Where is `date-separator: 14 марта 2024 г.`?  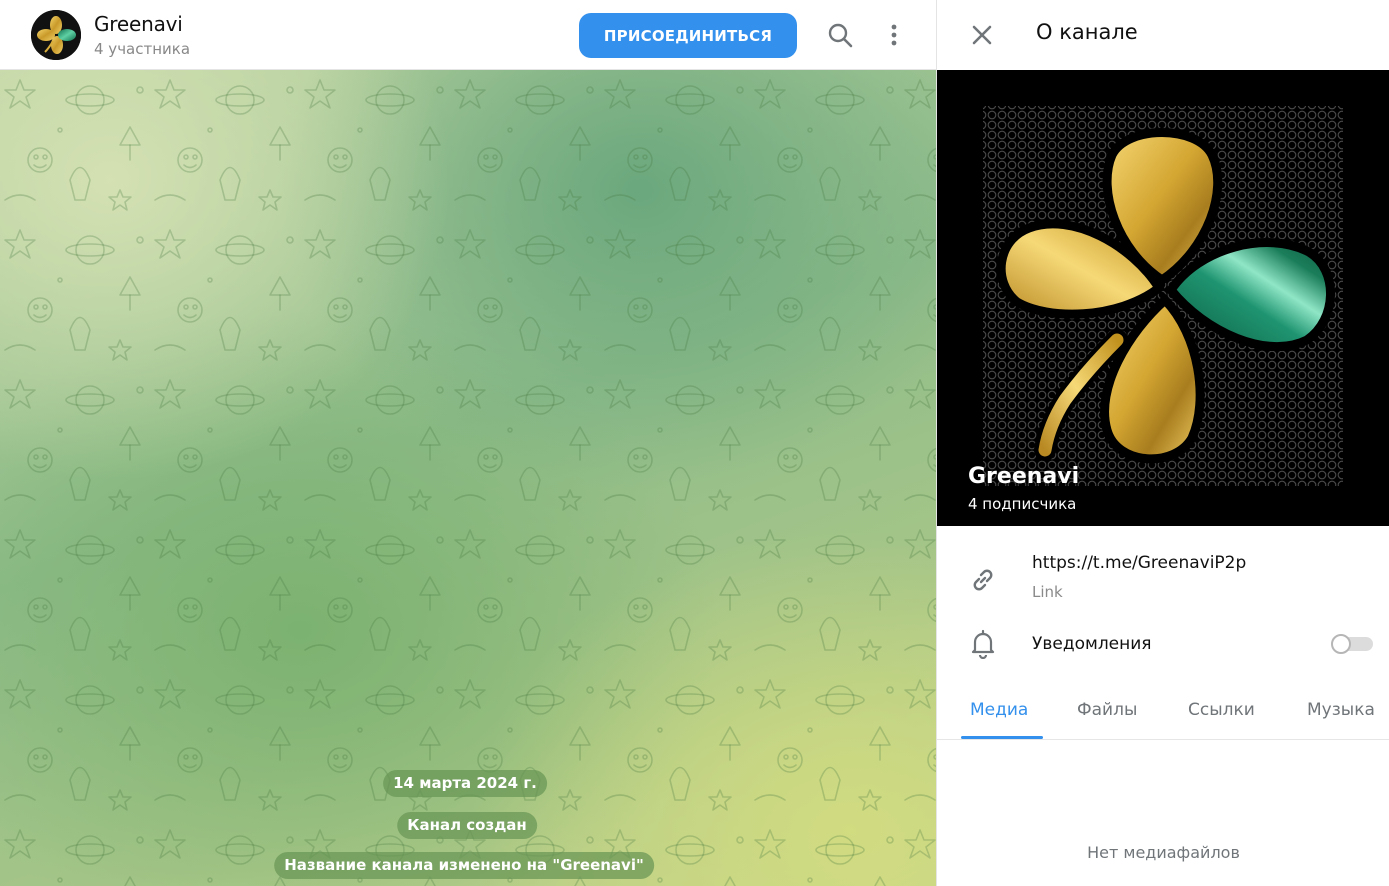 date-separator: 14 марта 2024 г. is located at coordinates (465, 783).